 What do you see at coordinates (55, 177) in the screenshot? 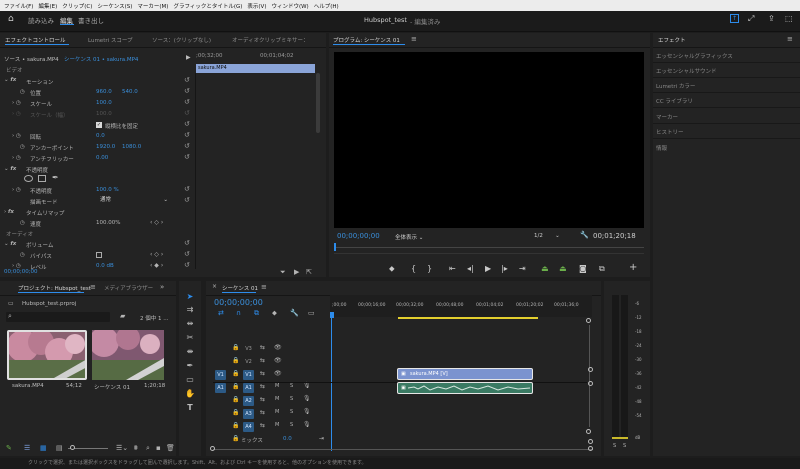
I see `pen-mask-icon: ✒` at bounding box center [55, 177].